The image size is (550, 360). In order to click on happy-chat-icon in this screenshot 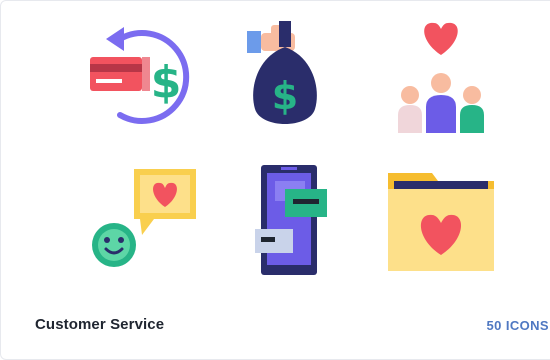, I will do `click(141, 219)`.